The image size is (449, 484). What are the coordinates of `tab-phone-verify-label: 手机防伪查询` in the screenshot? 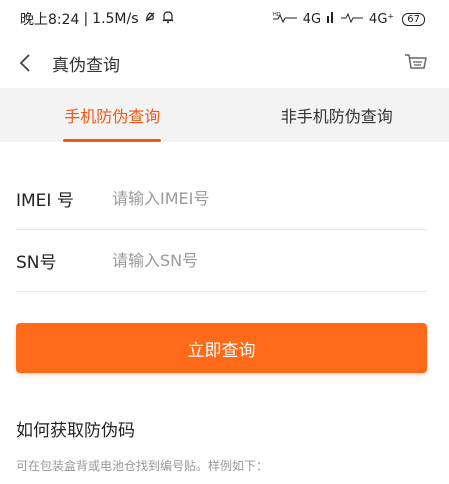 It's located at (112, 116).